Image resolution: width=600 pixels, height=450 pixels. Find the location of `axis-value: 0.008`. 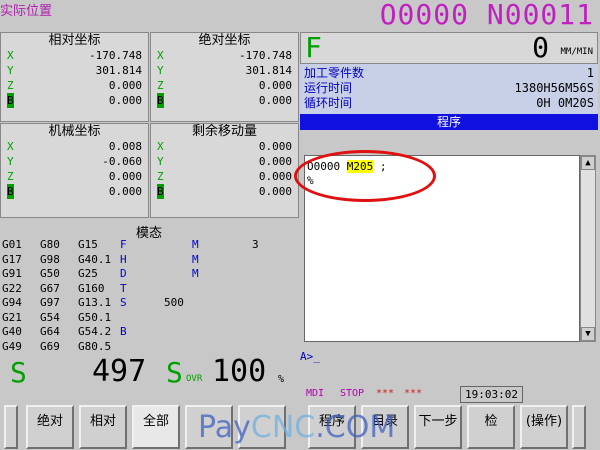

axis-value: 0.008 is located at coordinates (125, 146).